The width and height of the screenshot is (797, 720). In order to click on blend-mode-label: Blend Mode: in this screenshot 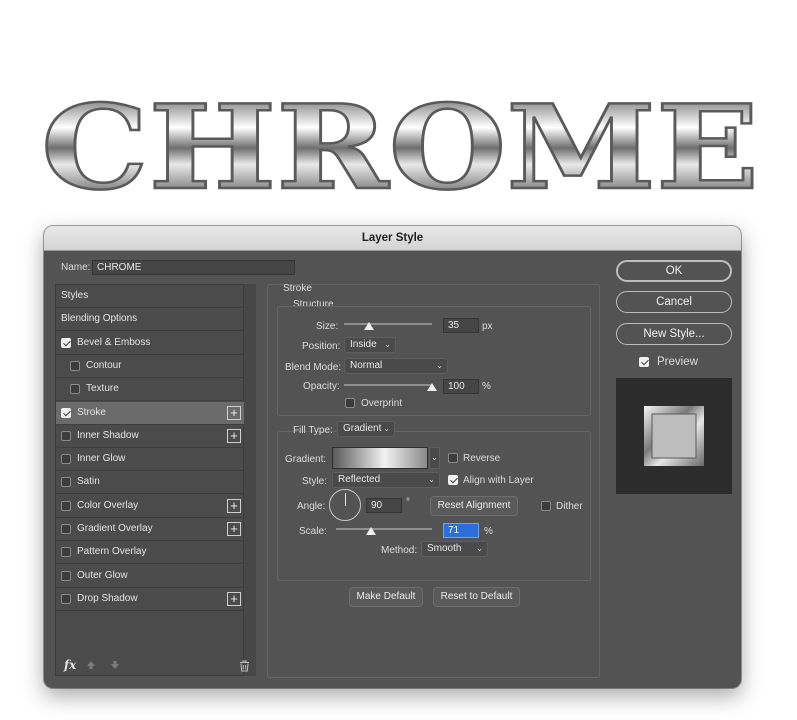, I will do `click(313, 367)`.